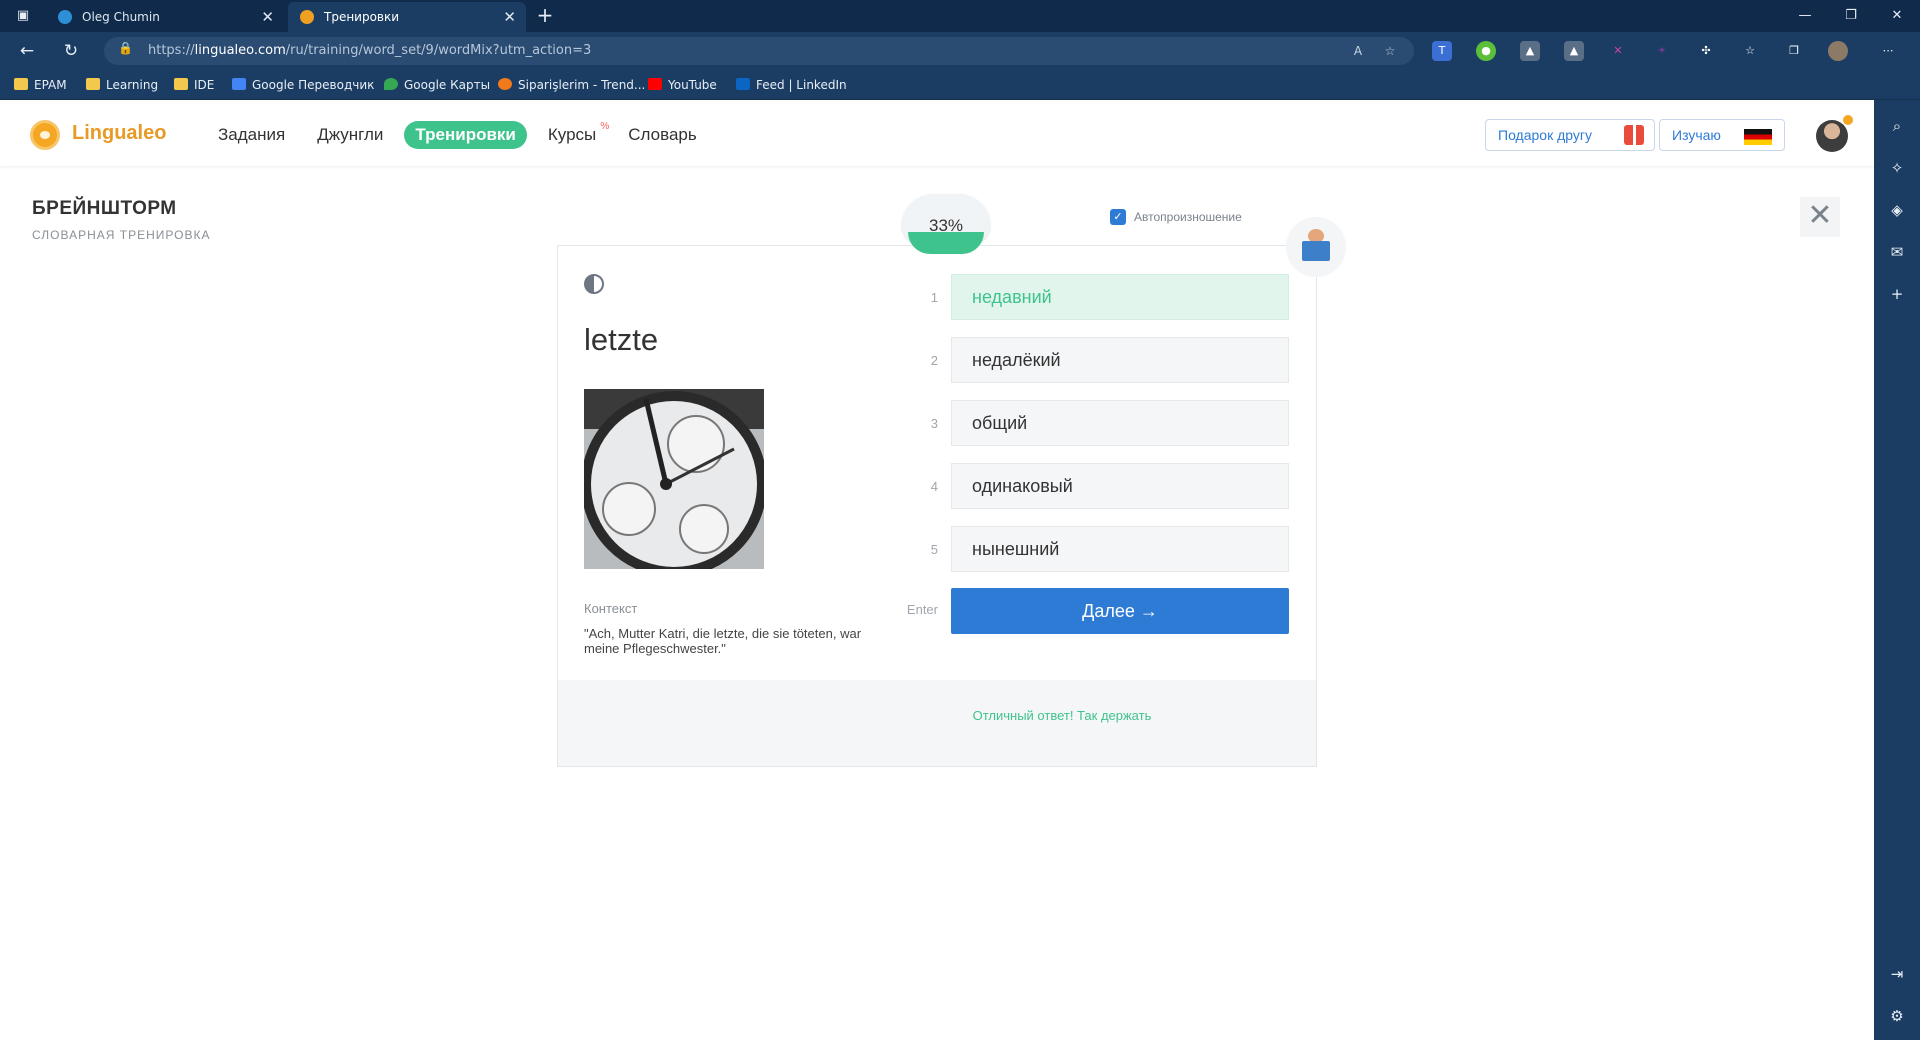 This screenshot has height=1040, width=1920. I want to click on add-sidebar-app-icon: +, so click(1897, 294).